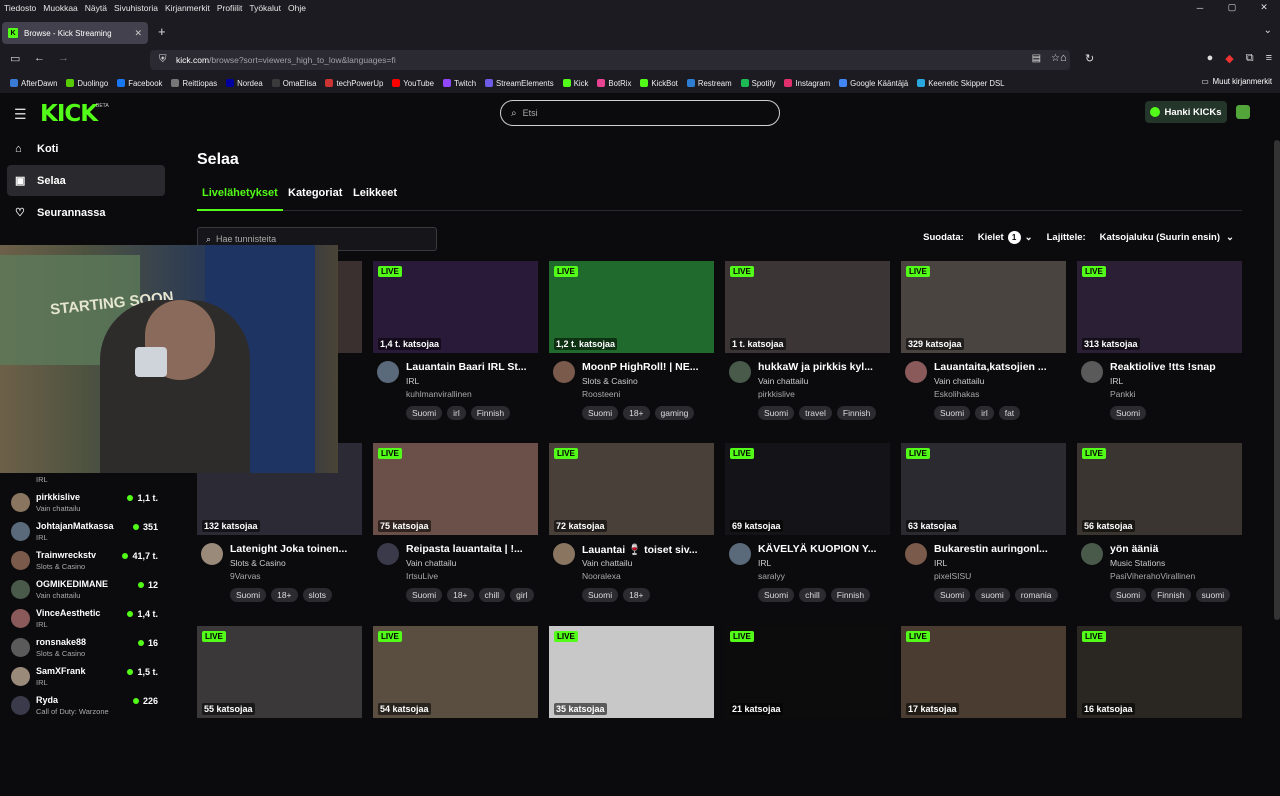 This screenshot has width=1280, height=796. Describe the element at coordinates (674, 413) in the screenshot. I see `tag-chip: gaming` at that location.